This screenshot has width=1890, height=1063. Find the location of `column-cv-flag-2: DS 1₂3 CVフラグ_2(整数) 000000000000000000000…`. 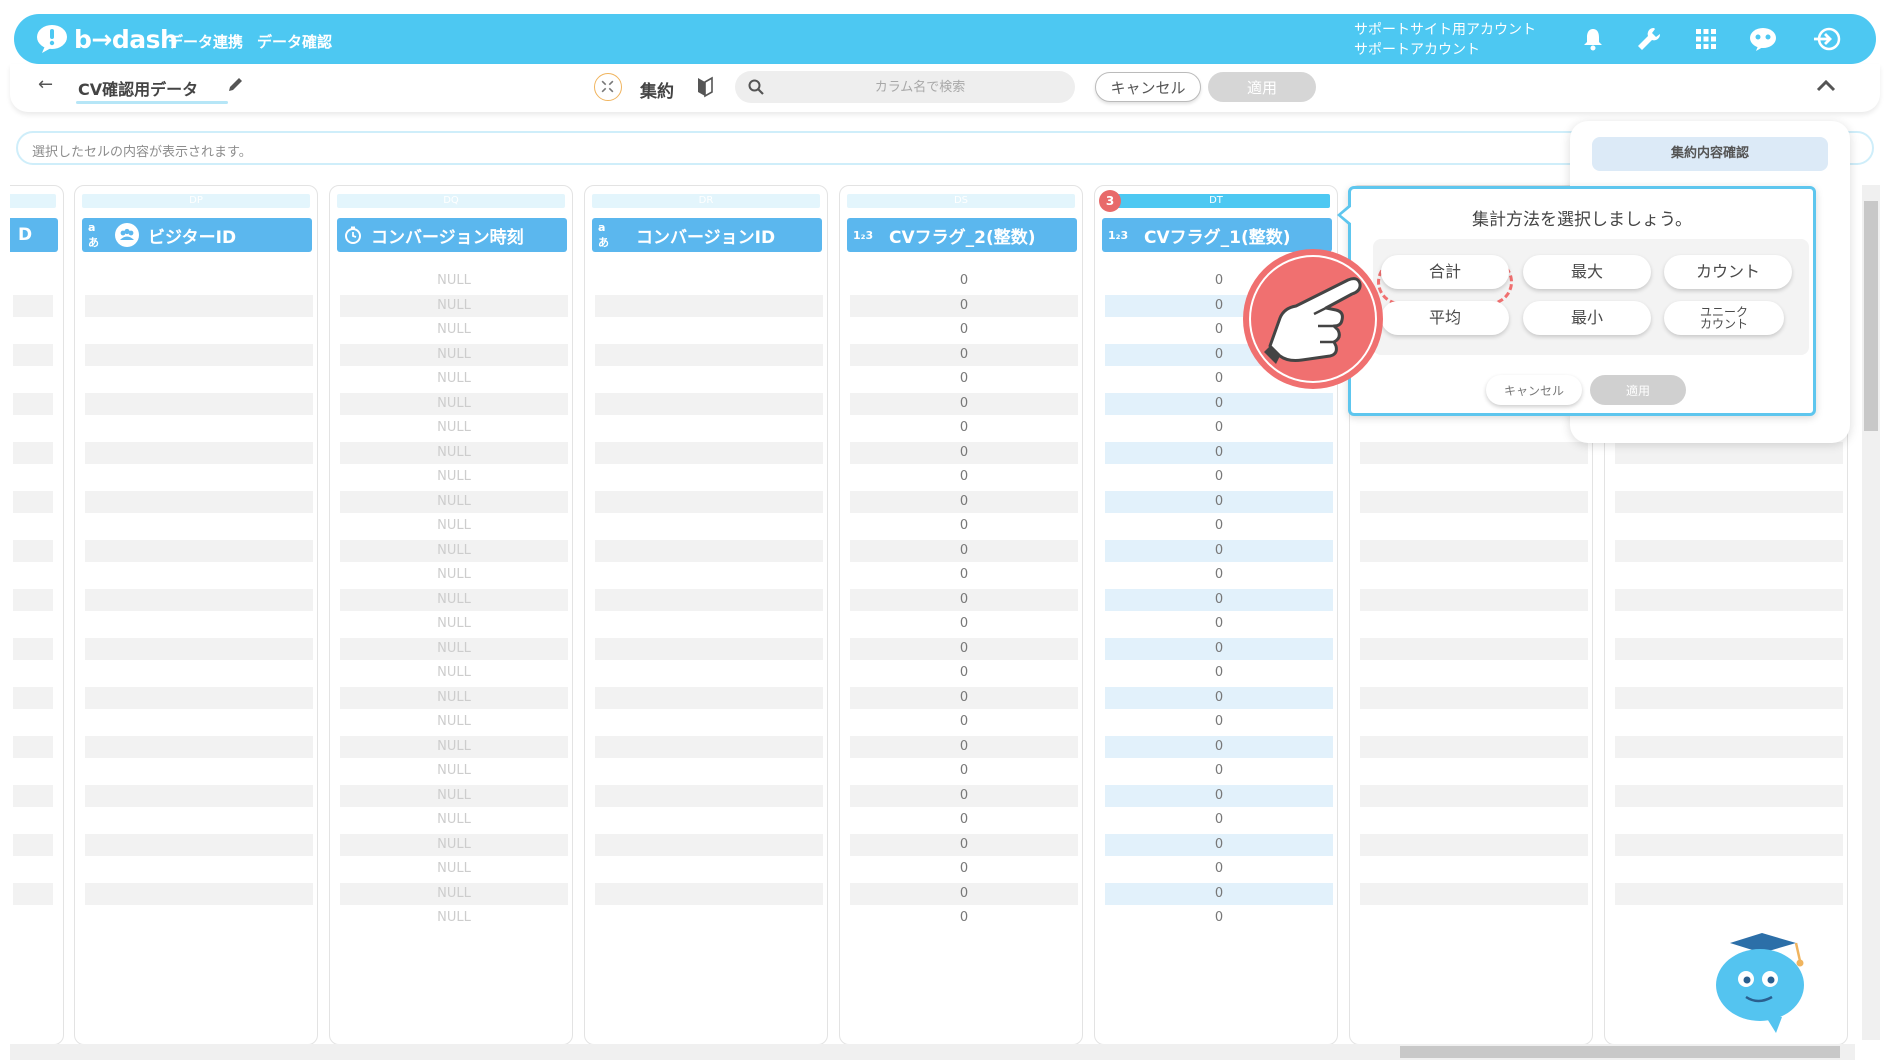

column-cv-flag-2: DS 1₂3 CVフラグ_2(整数) 000000000000000000000… is located at coordinates (961, 615).